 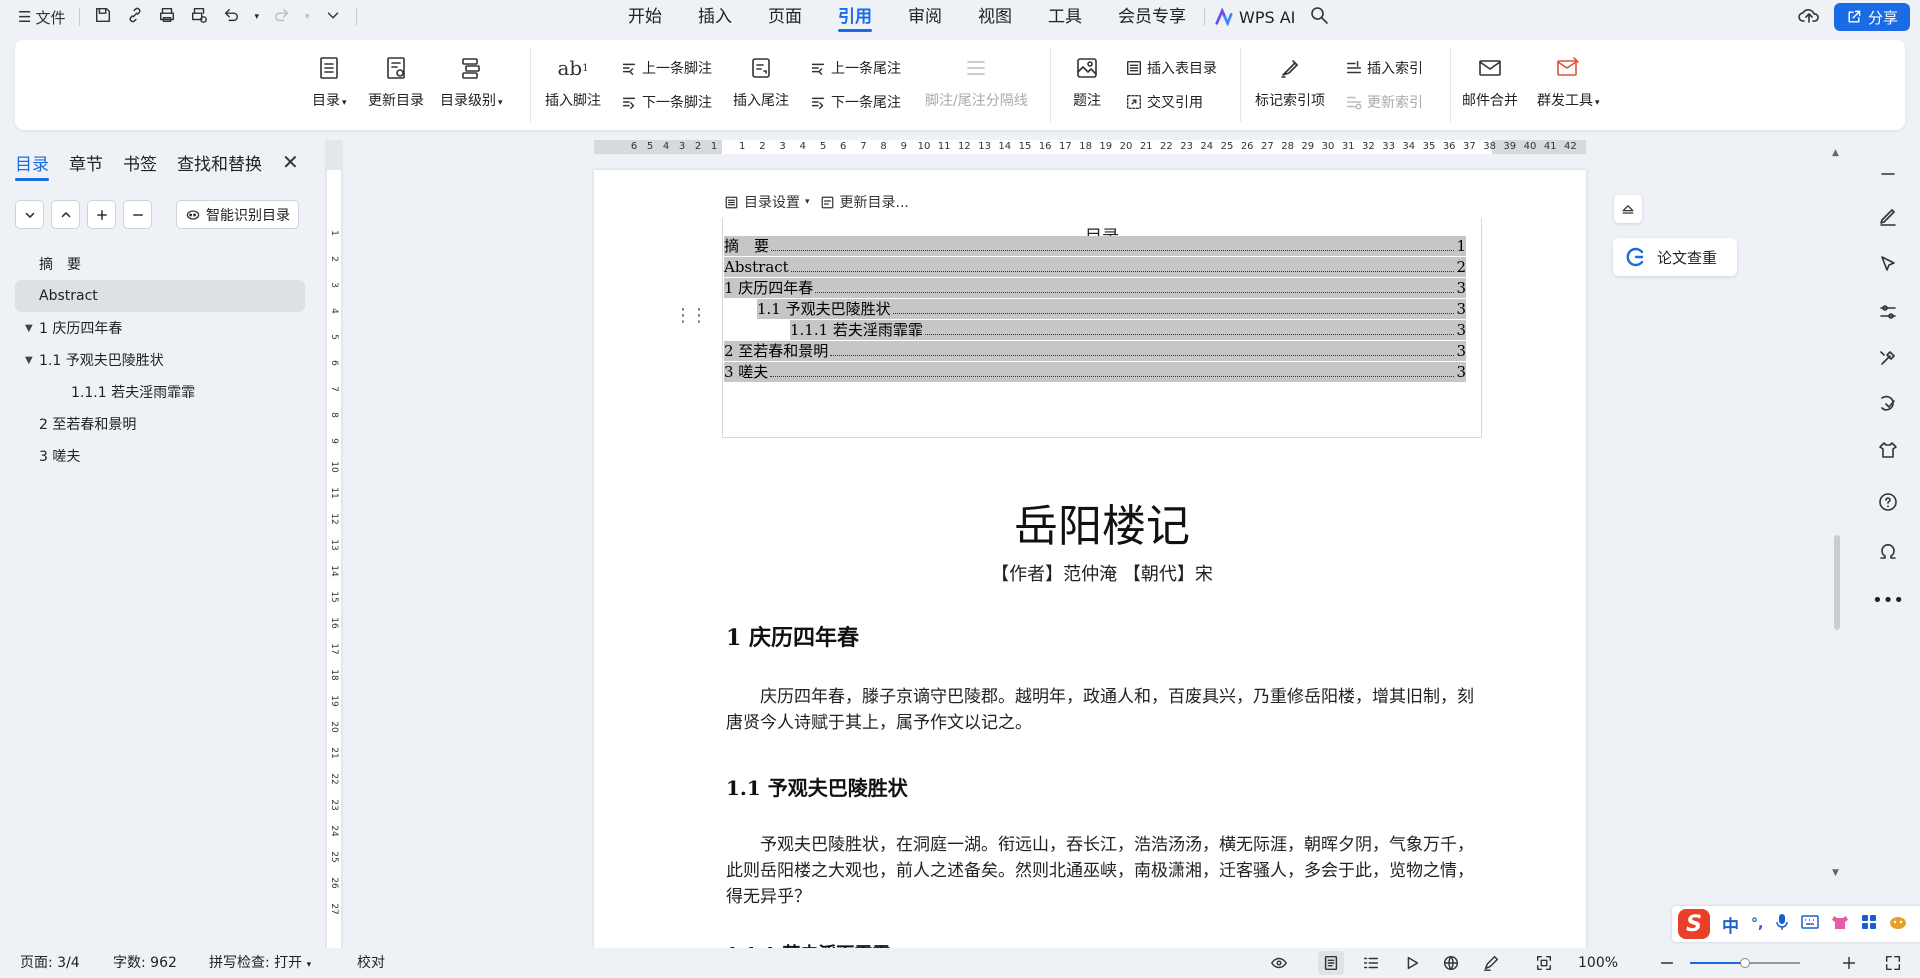 I want to click on tools-wrench-icon, so click(x=1888, y=358).